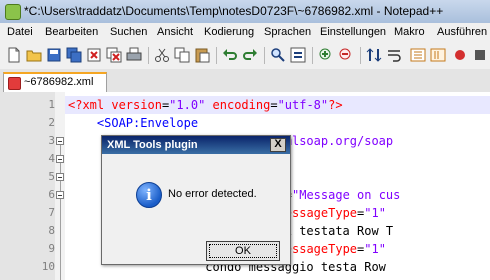  I want to click on menu-einstellungen: Einstellungen, so click(353, 32).